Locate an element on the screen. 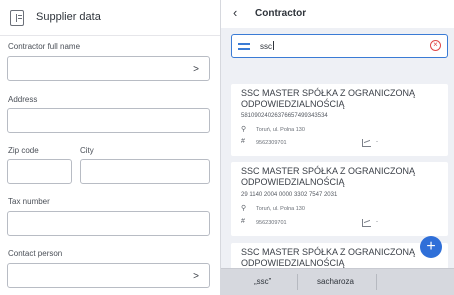  search-input: ssc × is located at coordinates (339, 46).